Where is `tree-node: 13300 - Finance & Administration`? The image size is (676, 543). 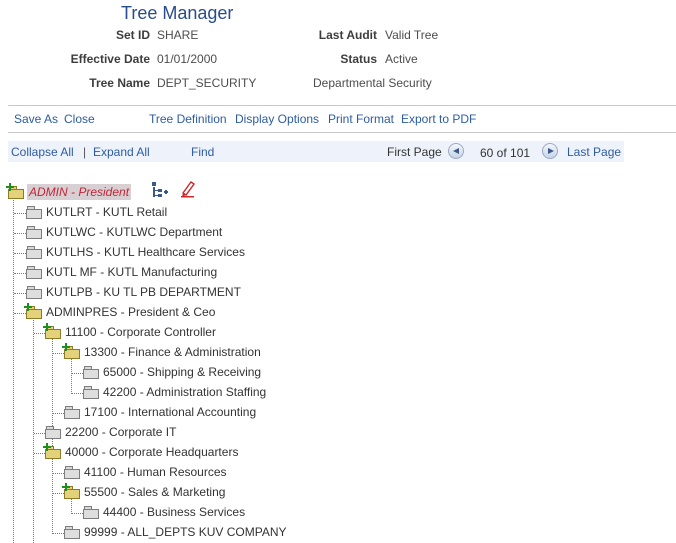 tree-node: 13300 - Finance & Administration is located at coordinates (161, 352).